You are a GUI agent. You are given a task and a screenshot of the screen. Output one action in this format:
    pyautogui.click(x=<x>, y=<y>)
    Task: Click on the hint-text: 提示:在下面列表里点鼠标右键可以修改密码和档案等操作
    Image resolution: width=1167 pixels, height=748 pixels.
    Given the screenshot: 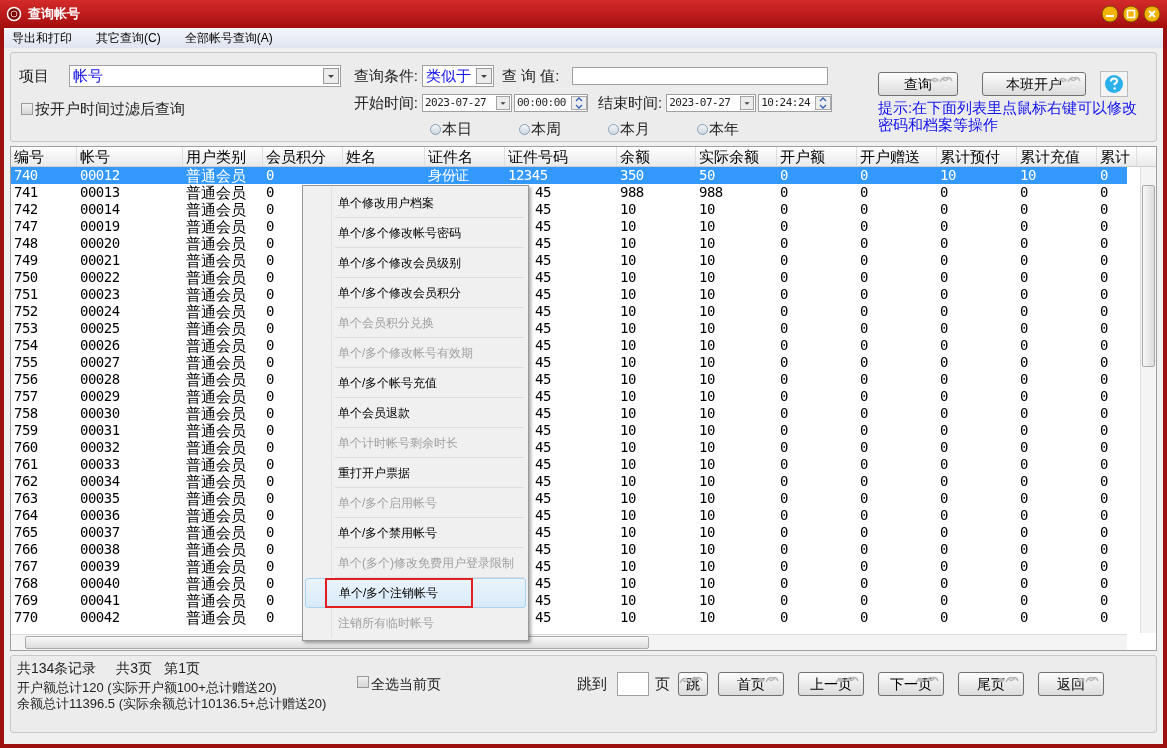 What is the action you would take?
    pyautogui.click(x=1008, y=116)
    